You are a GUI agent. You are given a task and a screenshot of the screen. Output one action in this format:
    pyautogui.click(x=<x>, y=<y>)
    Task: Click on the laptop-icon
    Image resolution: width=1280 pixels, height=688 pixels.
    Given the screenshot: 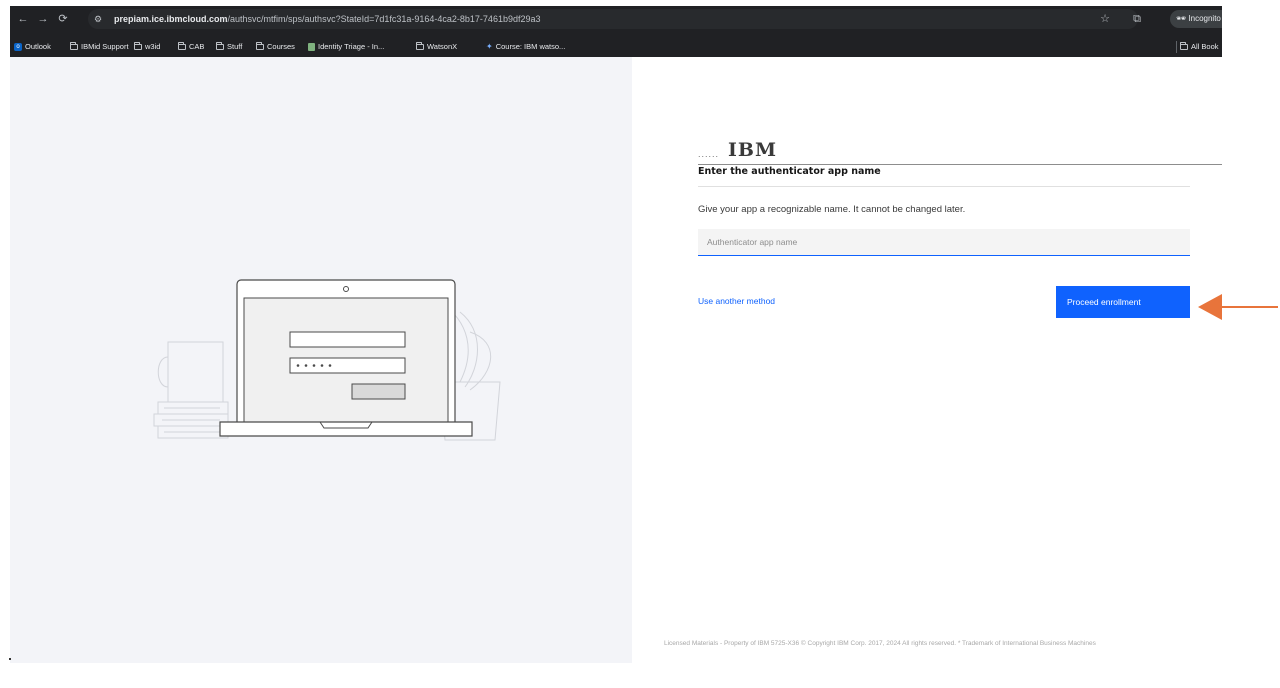 What is the action you would take?
    pyautogui.click(x=346, y=358)
    